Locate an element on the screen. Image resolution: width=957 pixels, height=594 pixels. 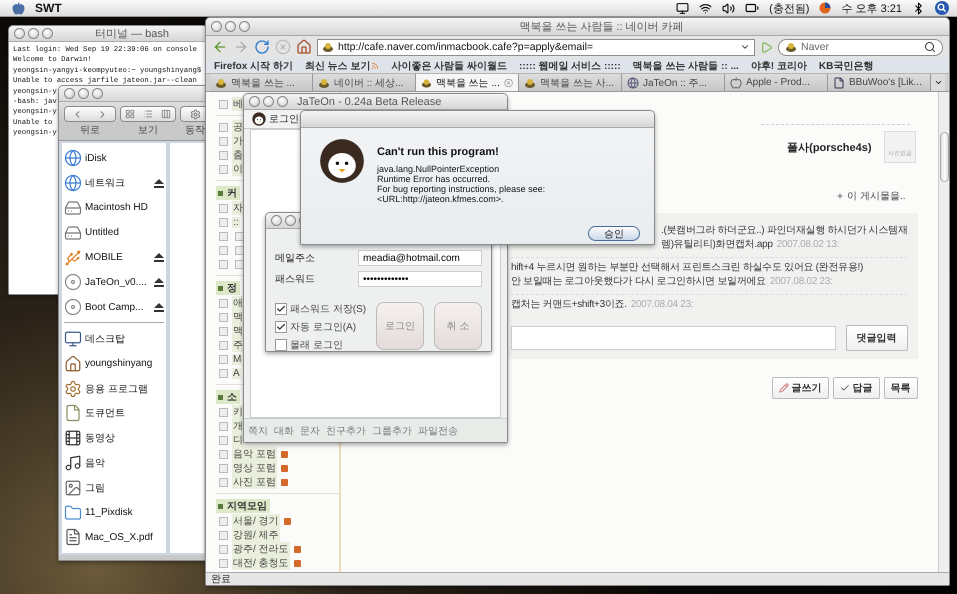
sidebar-item: Macintosh HD is located at coordinates (114, 208).